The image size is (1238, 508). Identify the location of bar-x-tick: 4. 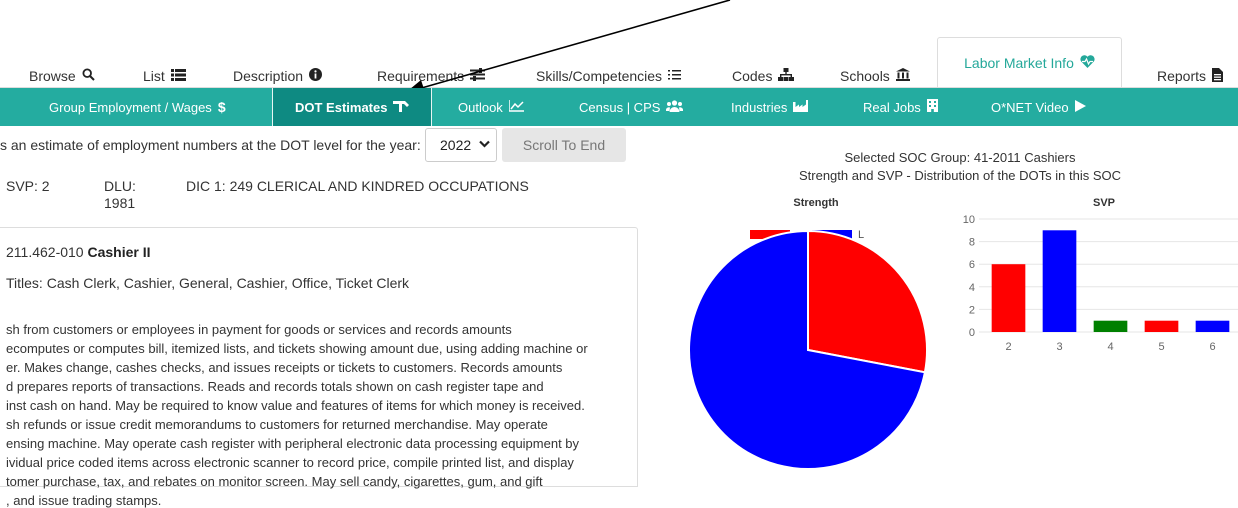
(1110, 347).